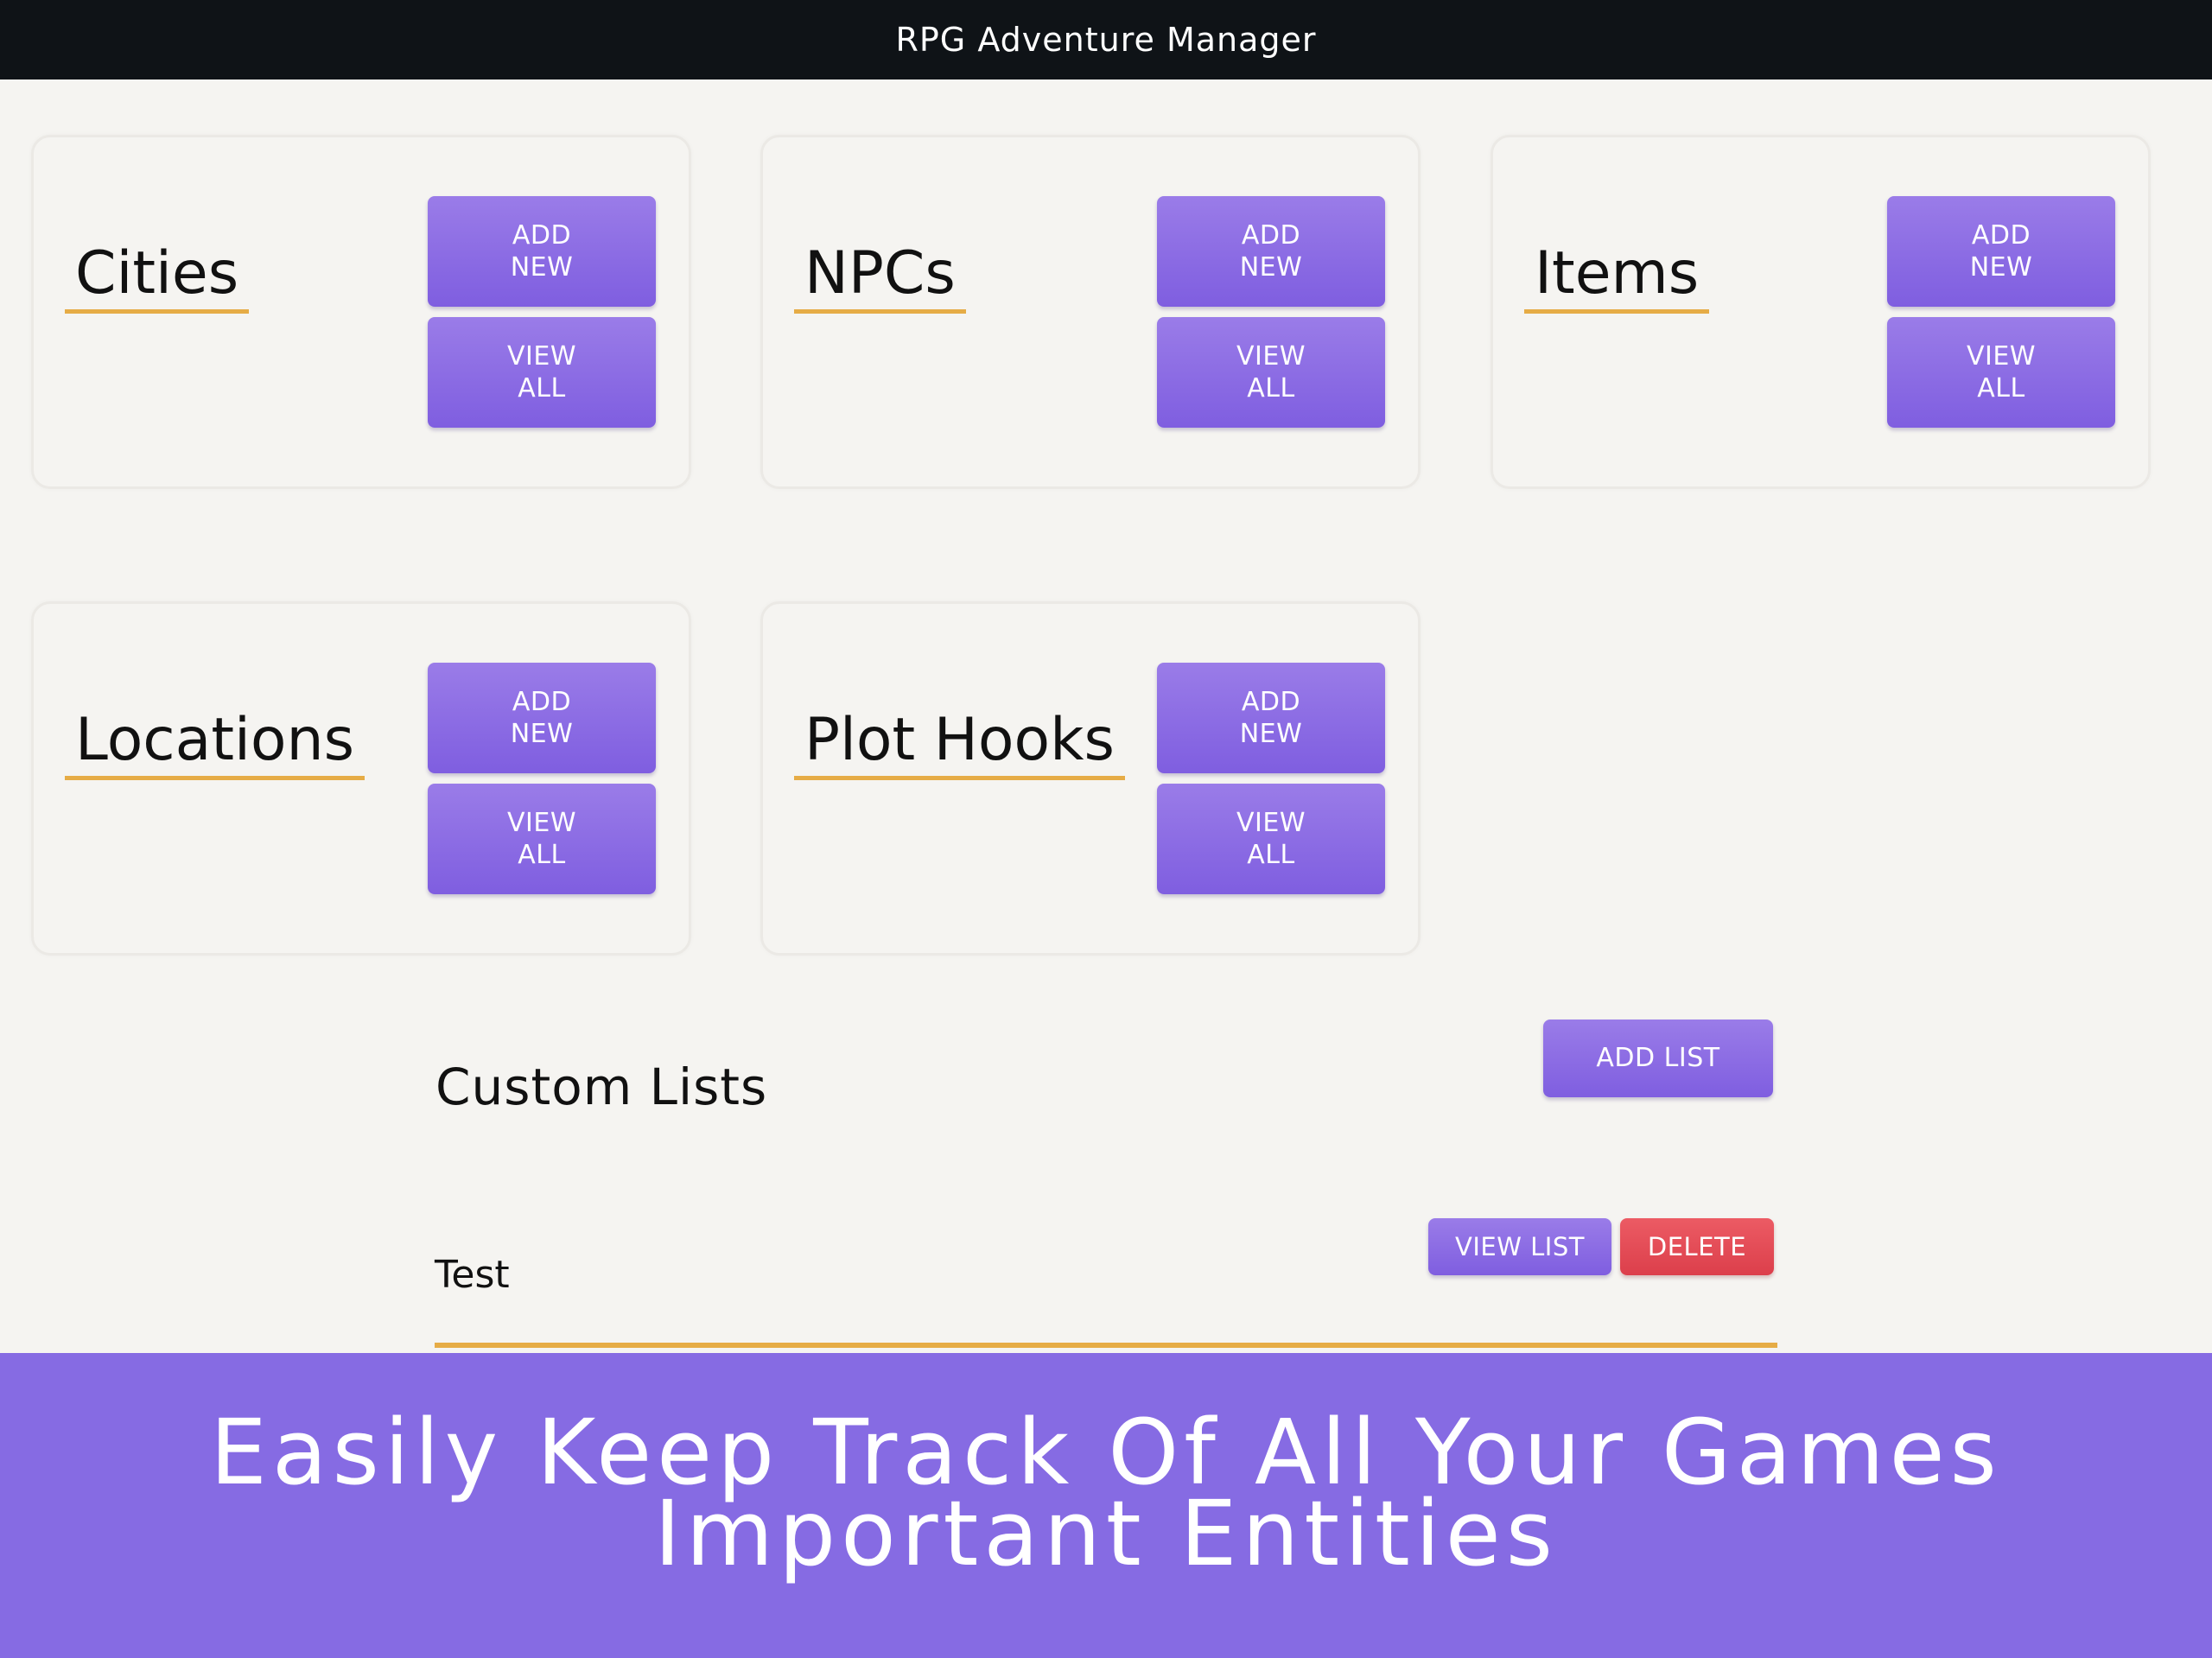 Image resolution: width=2212 pixels, height=1658 pixels. I want to click on cities-add-new-button: ADD NEW, so click(542, 251).